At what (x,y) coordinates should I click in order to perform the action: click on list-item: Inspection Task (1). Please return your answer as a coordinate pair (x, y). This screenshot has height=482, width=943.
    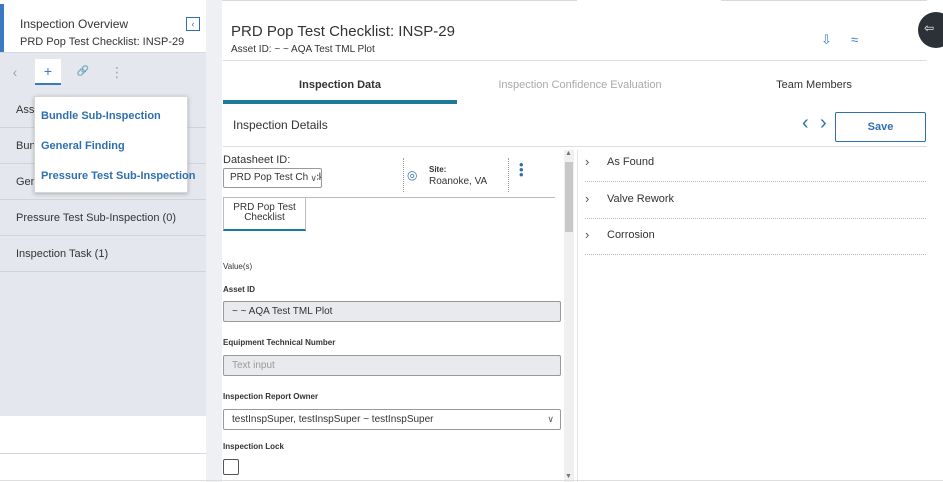
    Looking at the image, I should click on (103, 254).